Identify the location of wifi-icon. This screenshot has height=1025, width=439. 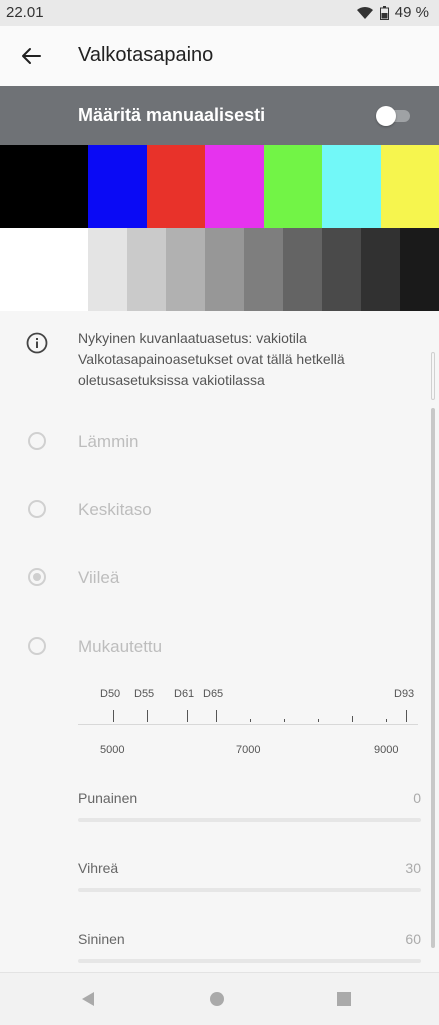
(364, 12).